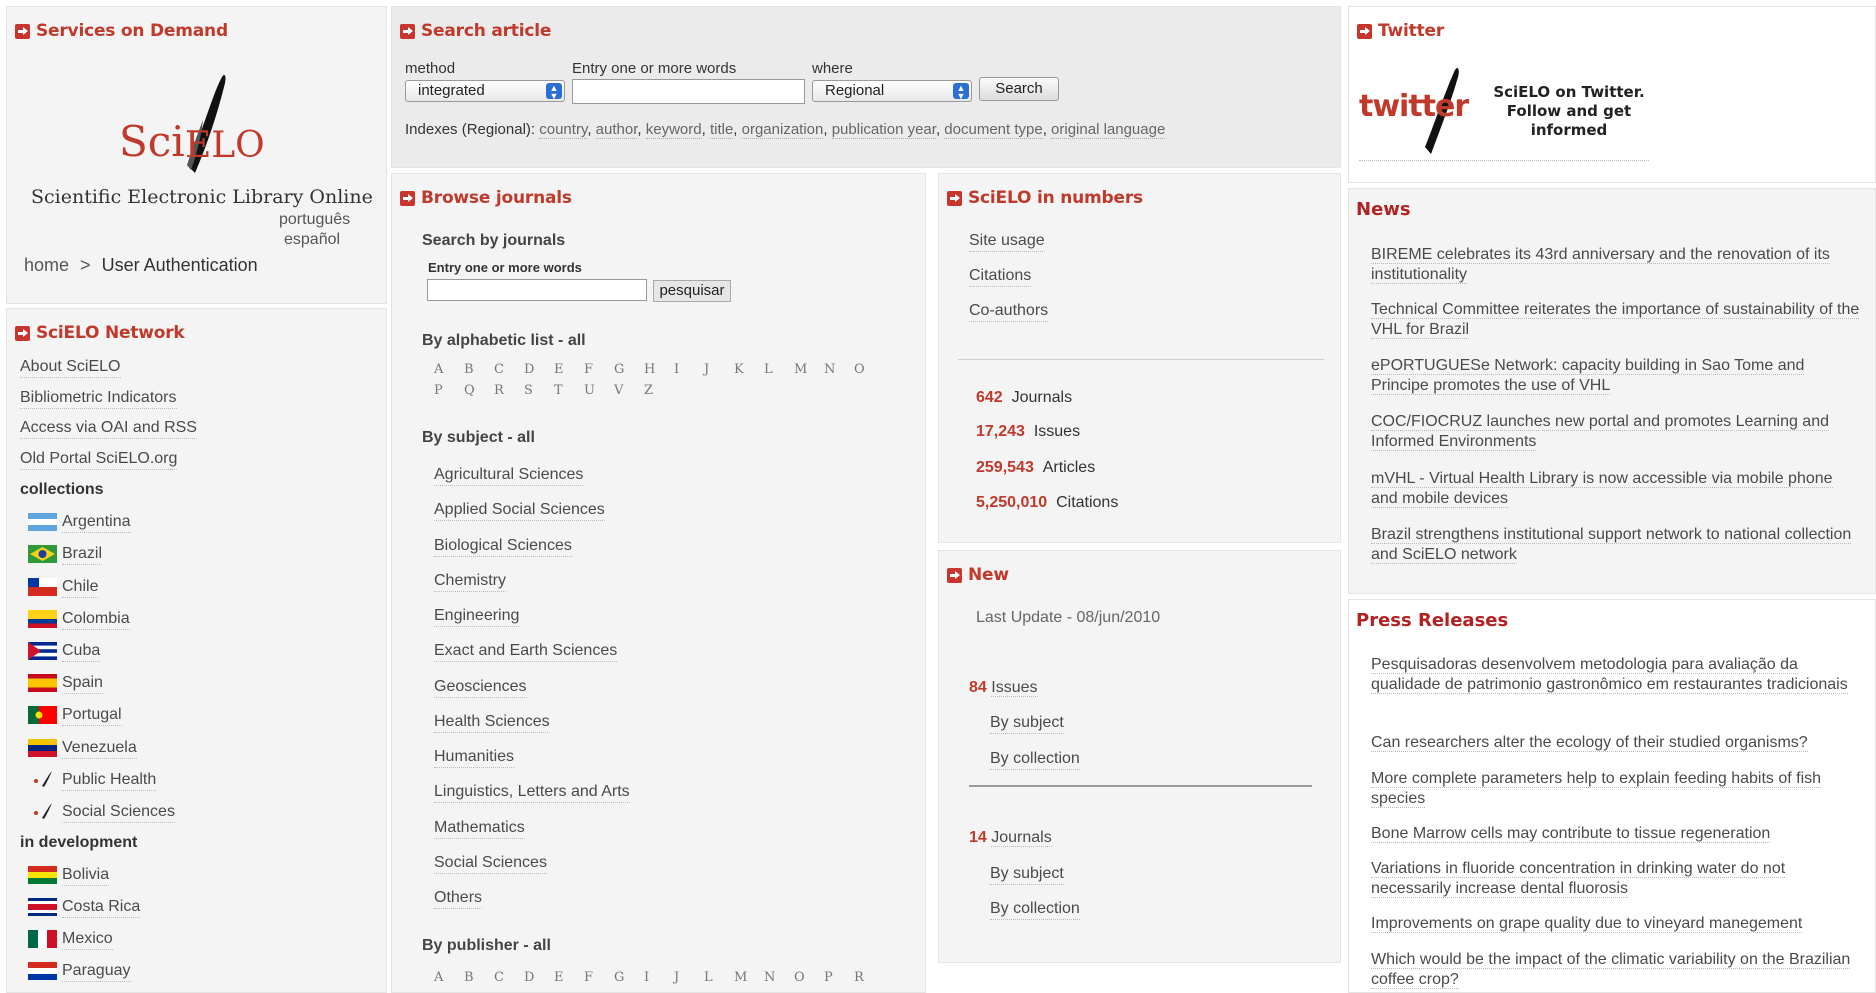 The height and width of the screenshot is (993, 1876). I want to click on subject-chemistry: Chemistry, so click(470, 581).